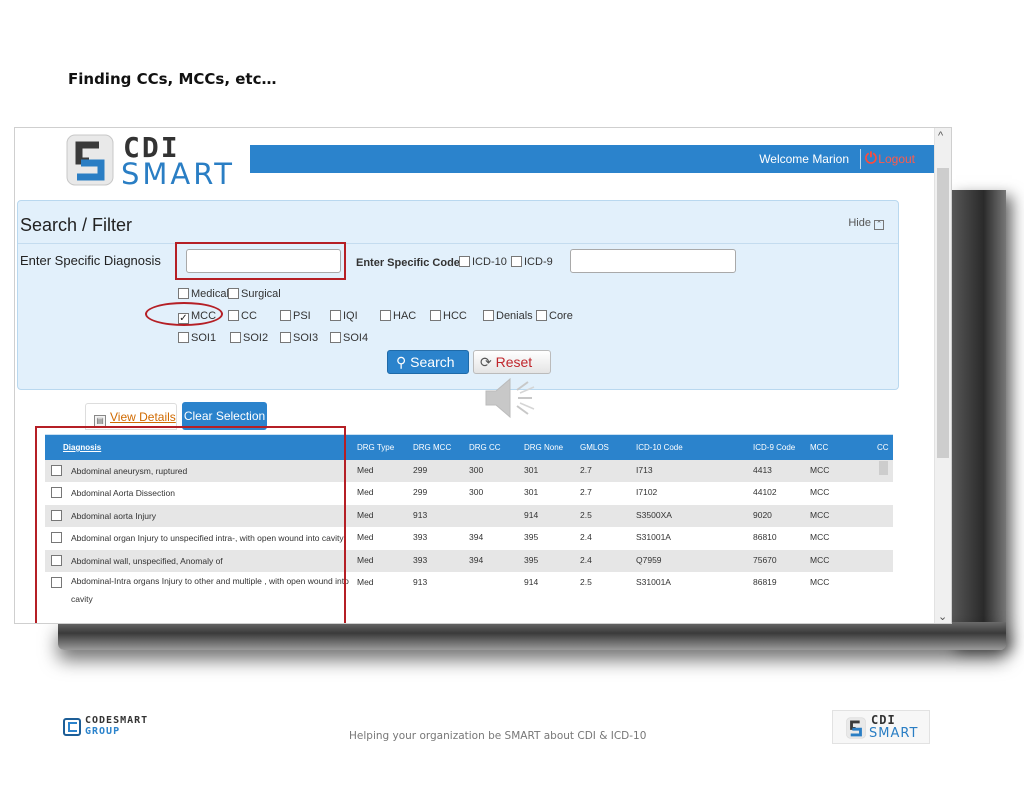 The image size is (1024, 791). I want to click on scroll-down-icon: ⌄, so click(942, 616).